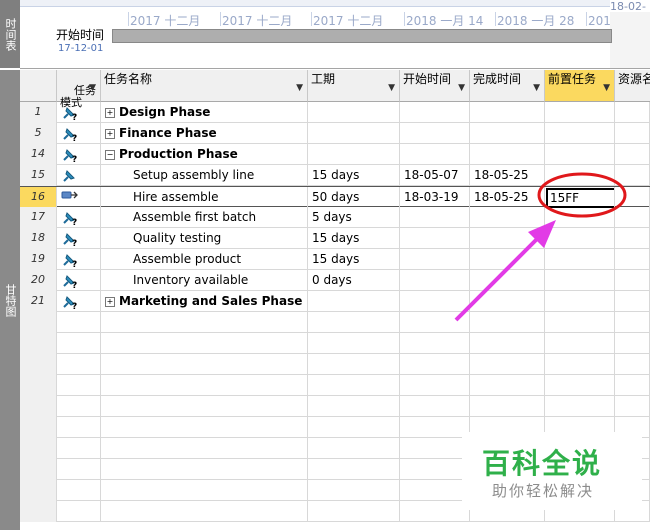 The height and width of the screenshot is (530, 650). What do you see at coordinates (582, 195) in the screenshot?
I see `annotation-ellipse` at bounding box center [582, 195].